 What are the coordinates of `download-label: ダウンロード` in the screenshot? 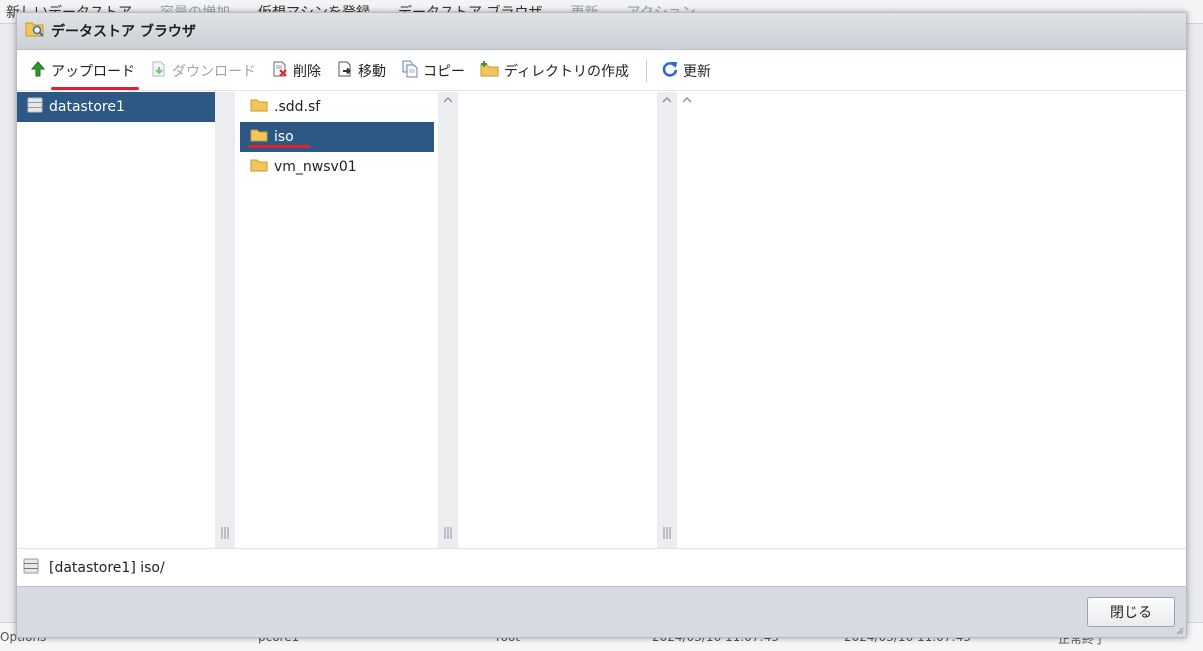 It's located at (214, 71).